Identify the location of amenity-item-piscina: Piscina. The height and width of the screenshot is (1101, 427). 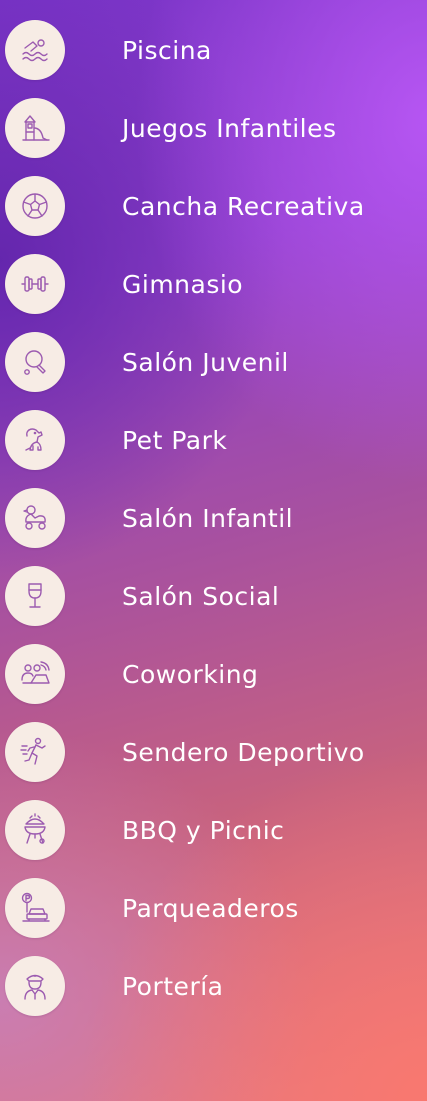
(213, 50).